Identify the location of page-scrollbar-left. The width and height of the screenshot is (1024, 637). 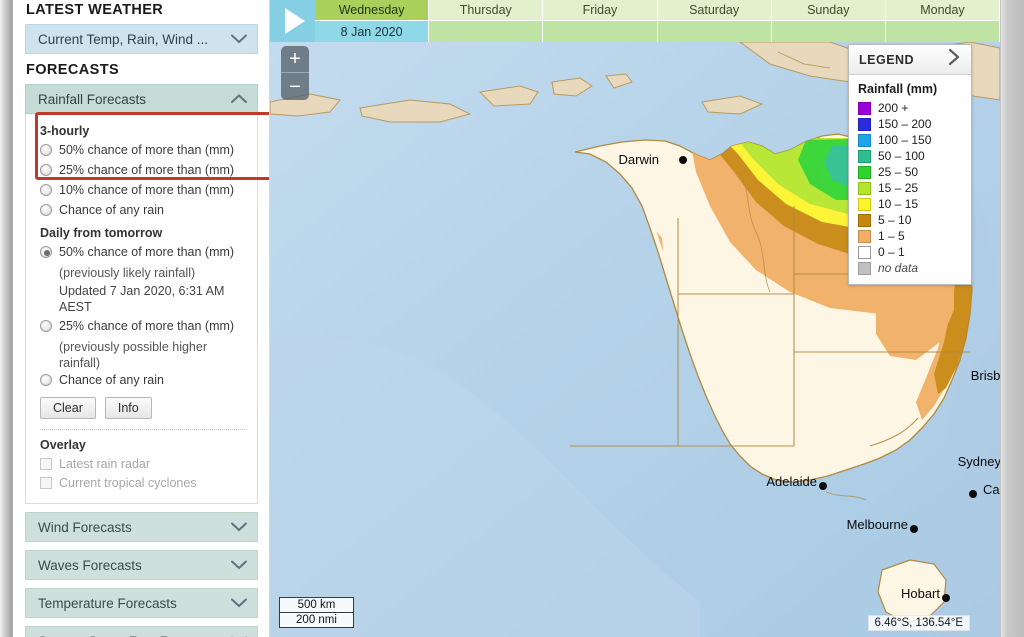
(6, 318).